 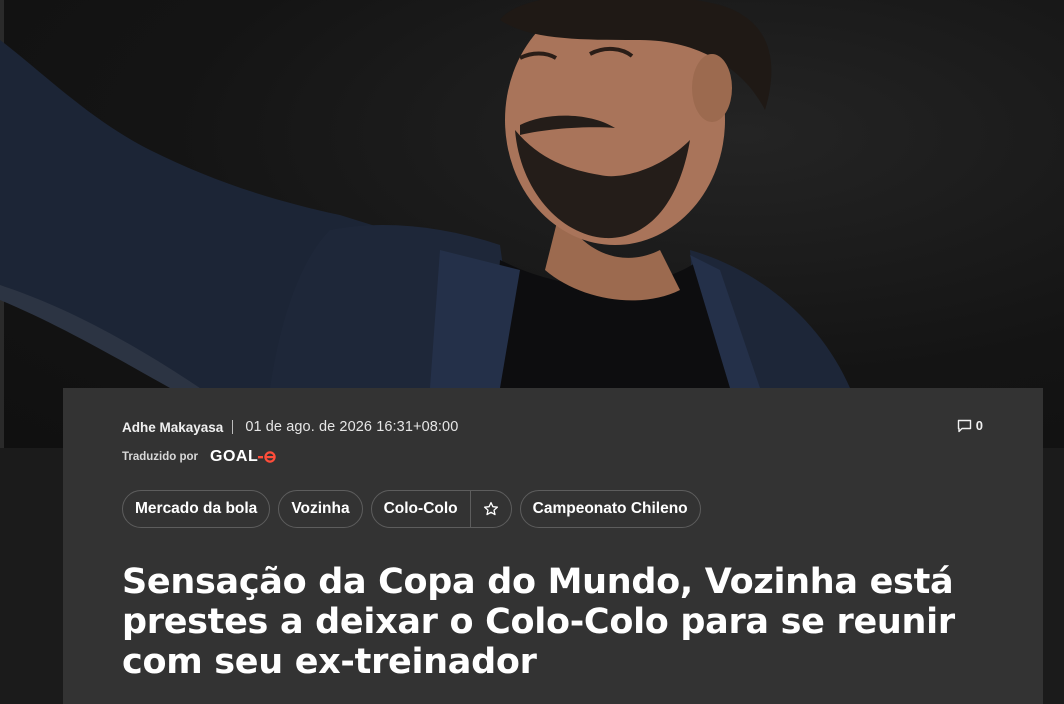 I want to click on tag-colo-colo: Colo-Colo, so click(x=441, y=509).